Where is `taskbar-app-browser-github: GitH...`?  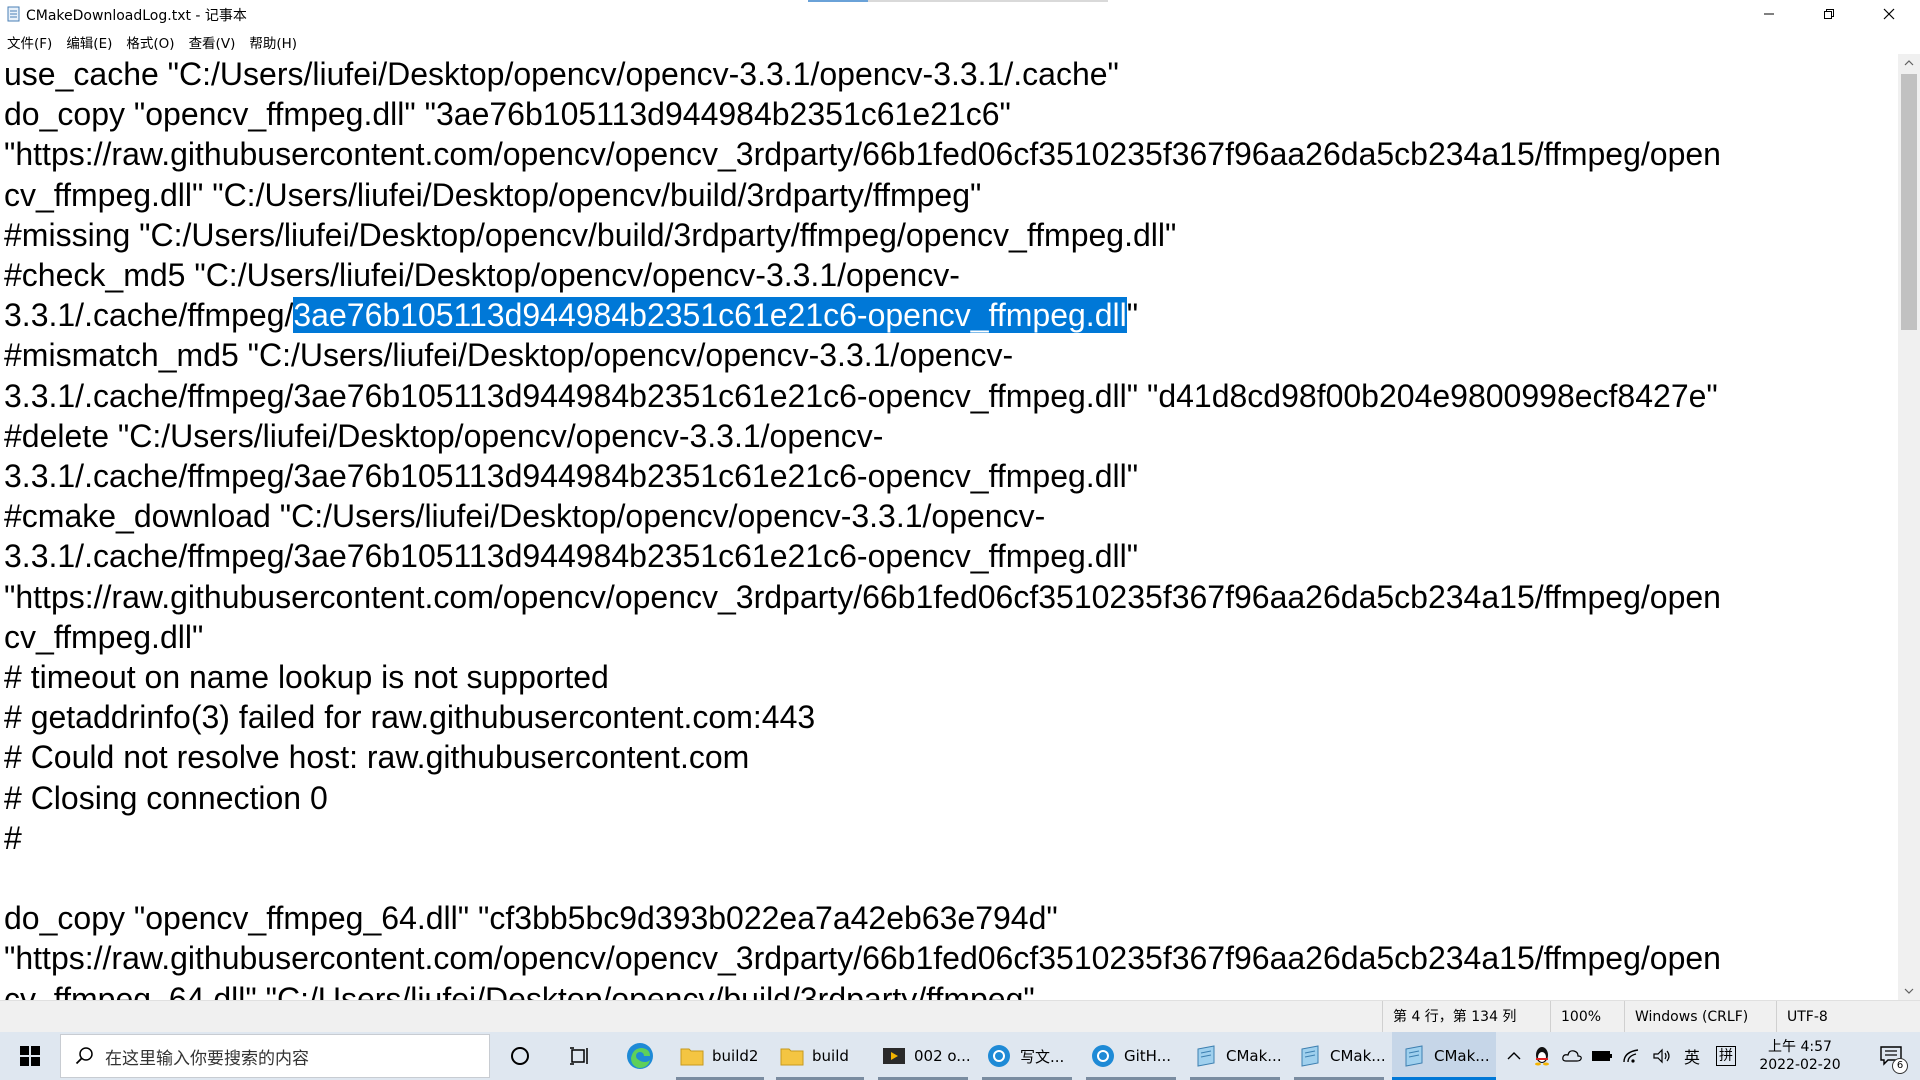
taskbar-app-browser-github: GitH... is located at coordinates (1131, 1056).